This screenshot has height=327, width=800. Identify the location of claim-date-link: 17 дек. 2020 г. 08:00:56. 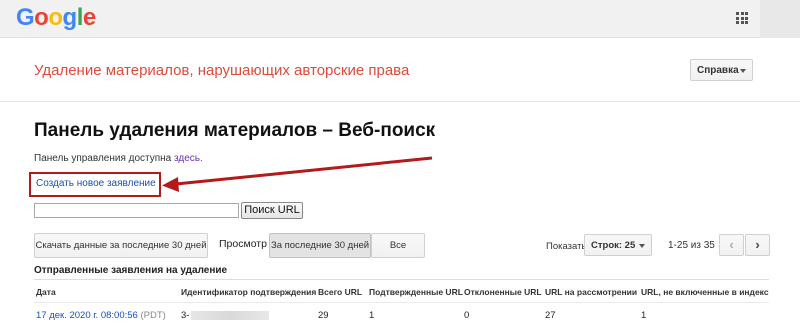
(87, 315).